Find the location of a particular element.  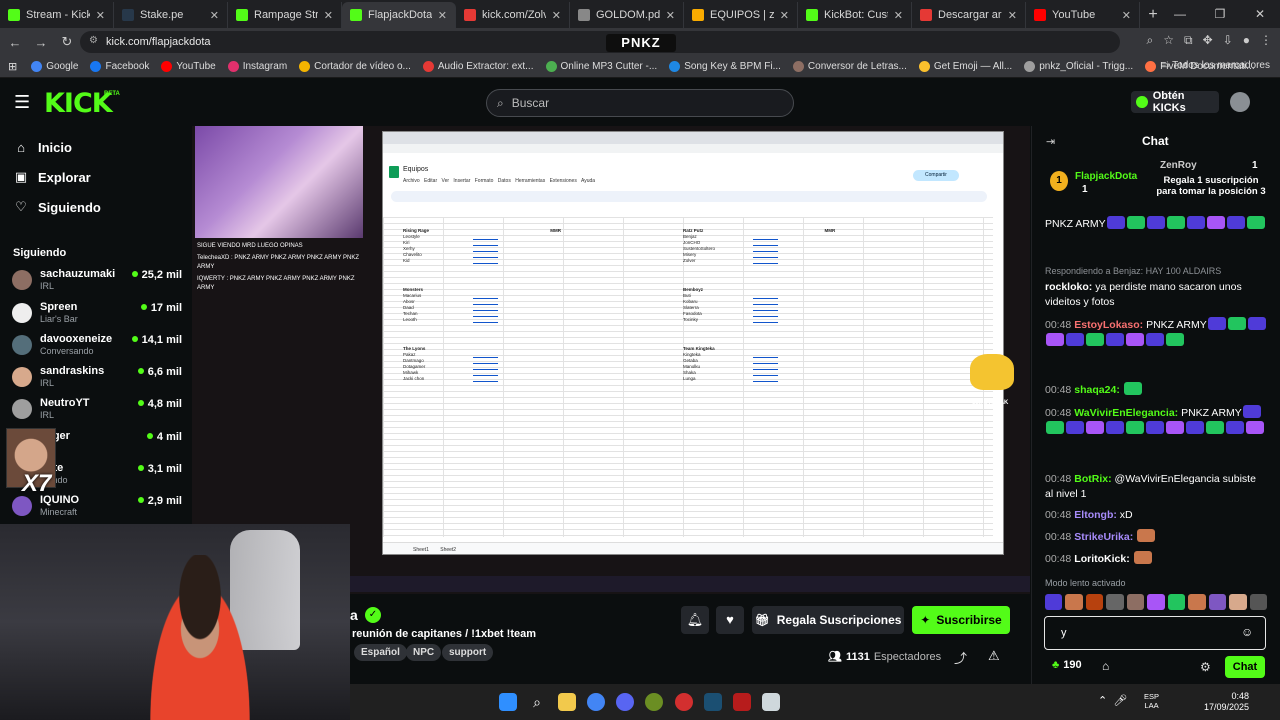

chat-message: 00:48 Eltongb: xD is located at coordinates (1156, 515).